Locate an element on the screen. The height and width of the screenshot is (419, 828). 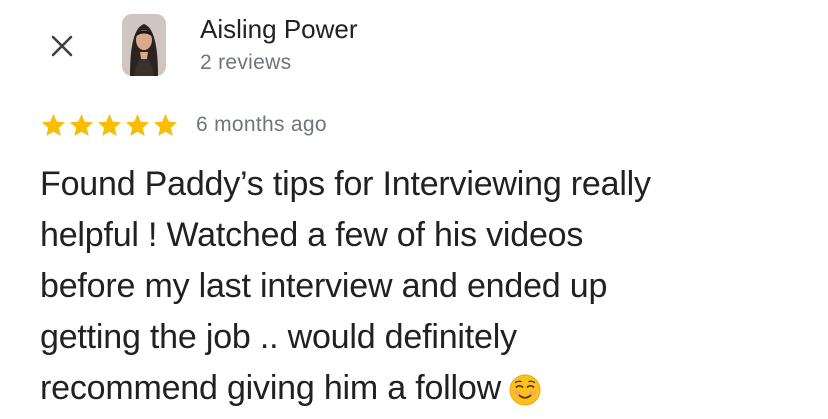
close-icon is located at coordinates (62, 46).